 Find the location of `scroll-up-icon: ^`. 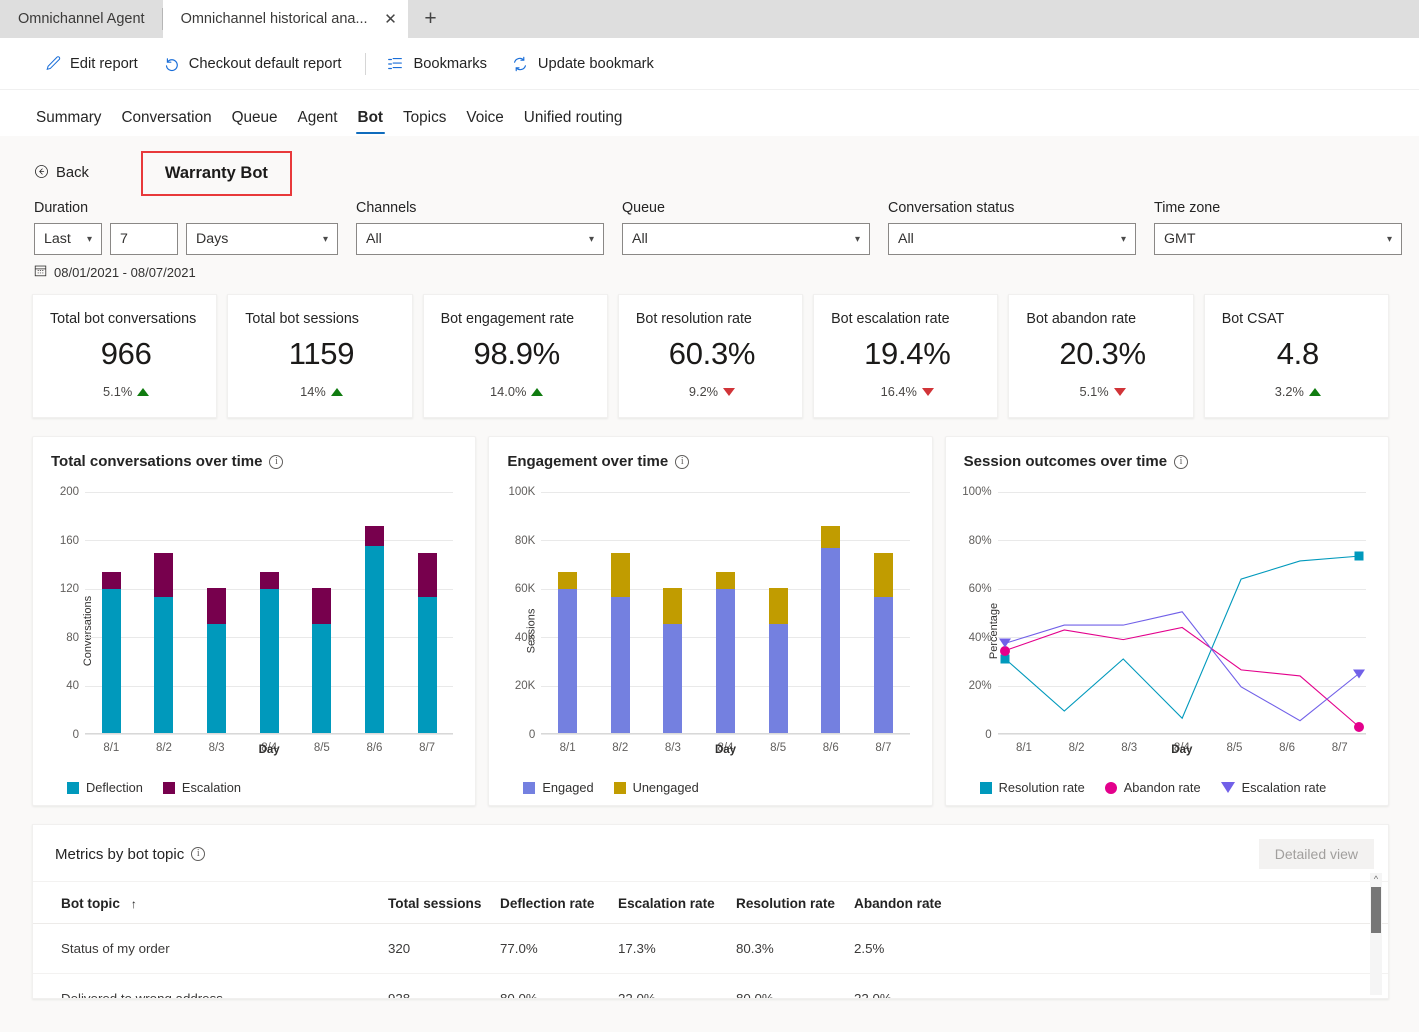

scroll-up-icon: ^ is located at coordinates (1376, 879).